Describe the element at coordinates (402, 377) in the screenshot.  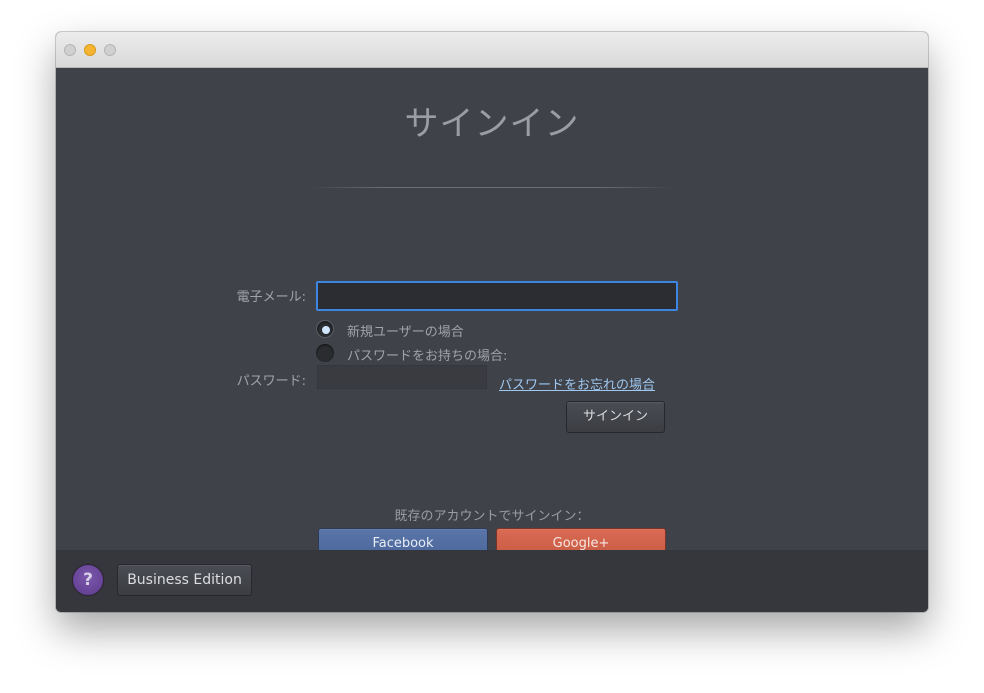
I see `password-input` at that location.